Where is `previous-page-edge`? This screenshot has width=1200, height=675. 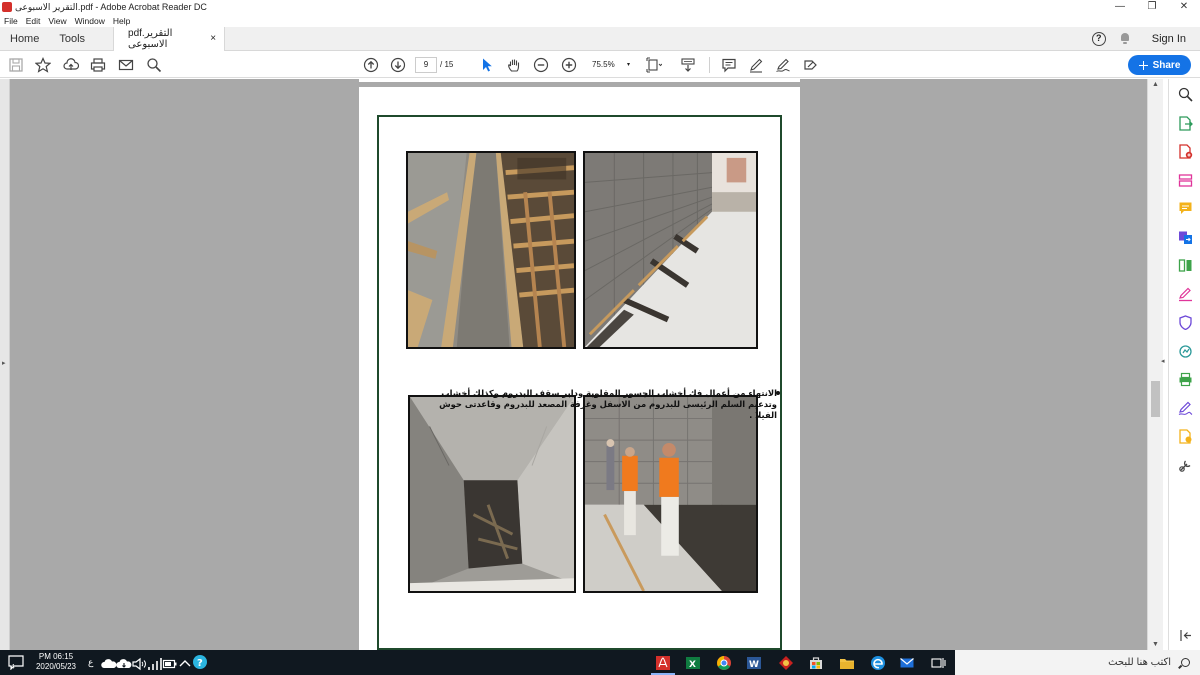 previous-page-edge is located at coordinates (579, 80).